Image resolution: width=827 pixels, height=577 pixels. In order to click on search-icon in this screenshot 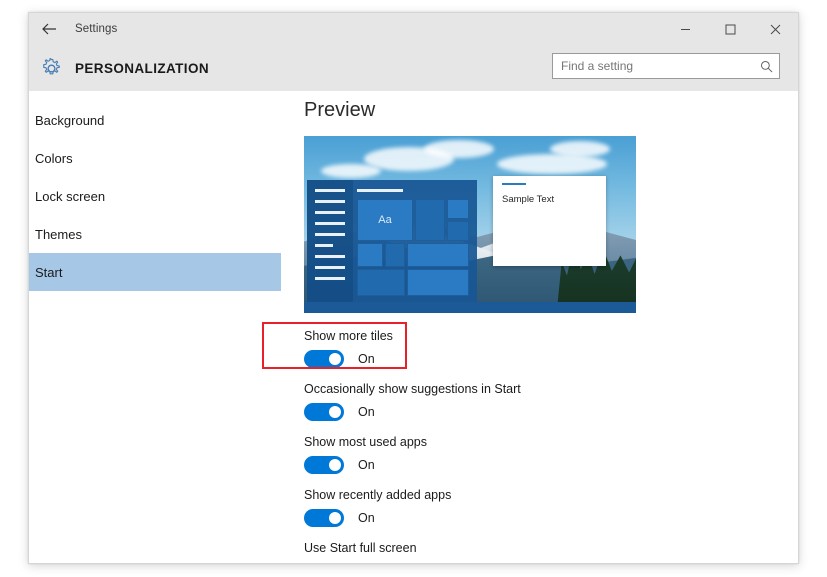, I will do `click(766, 66)`.